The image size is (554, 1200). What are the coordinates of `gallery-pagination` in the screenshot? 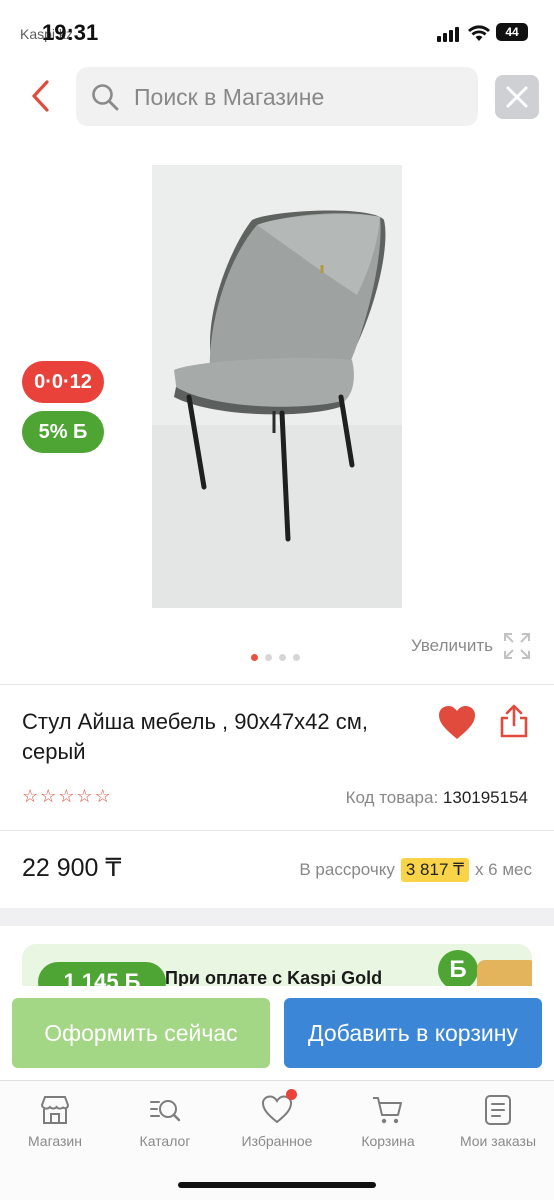 It's located at (275, 657).